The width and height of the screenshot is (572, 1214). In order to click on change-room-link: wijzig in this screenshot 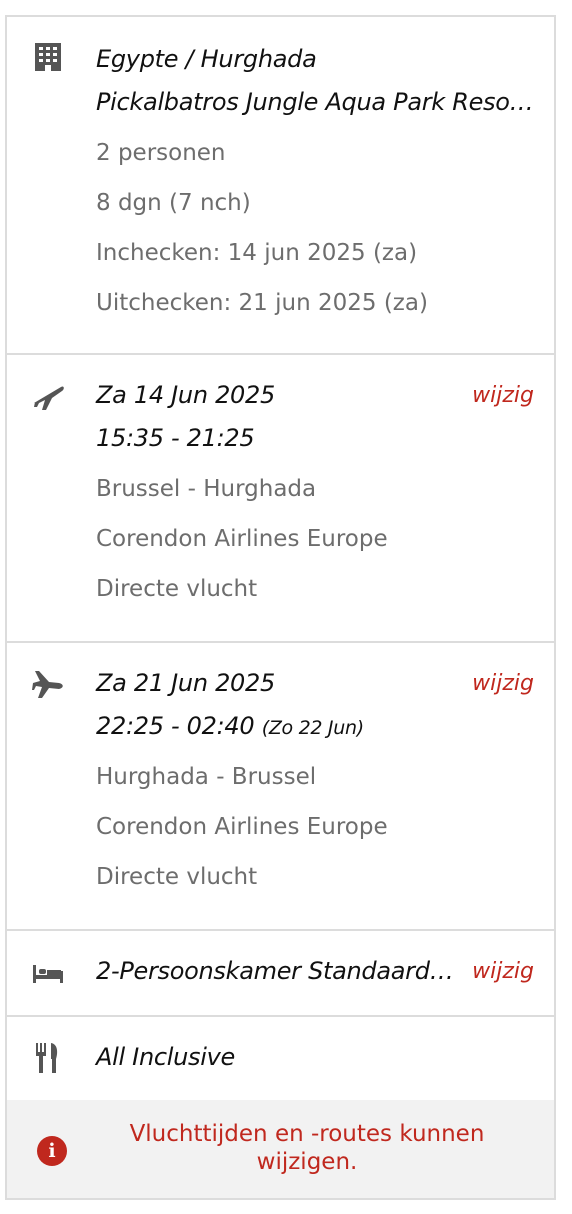, I will do `click(503, 971)`.